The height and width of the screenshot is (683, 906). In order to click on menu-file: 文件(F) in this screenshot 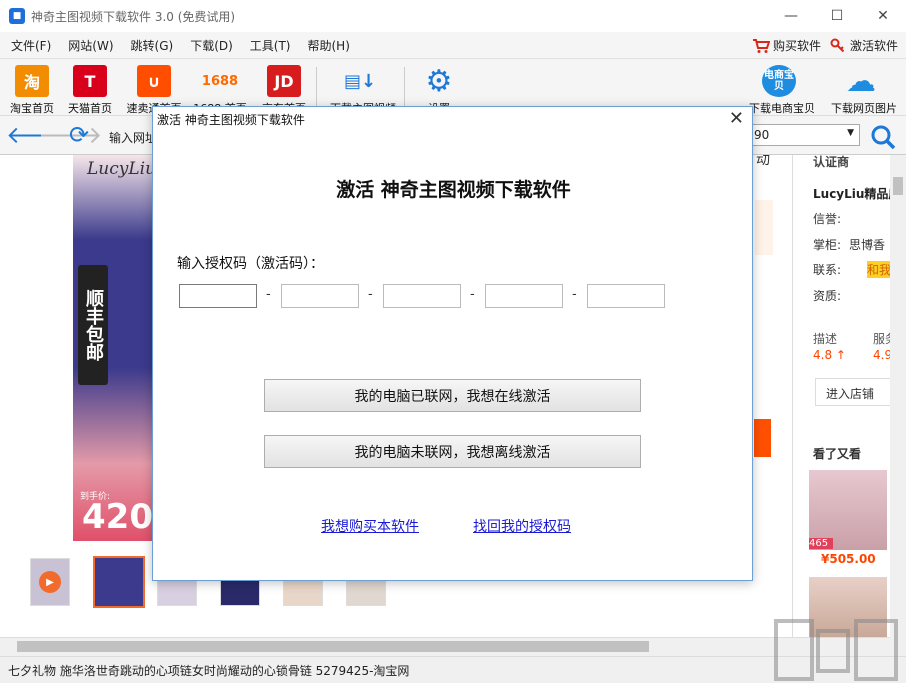, I will do `click(28, 45)`.